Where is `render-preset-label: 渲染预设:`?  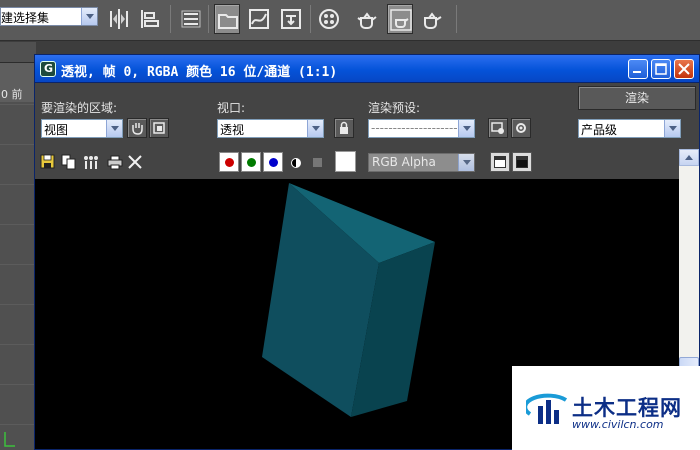
render-preset-label: 渲染预设: is located at coordinates (394, 108).